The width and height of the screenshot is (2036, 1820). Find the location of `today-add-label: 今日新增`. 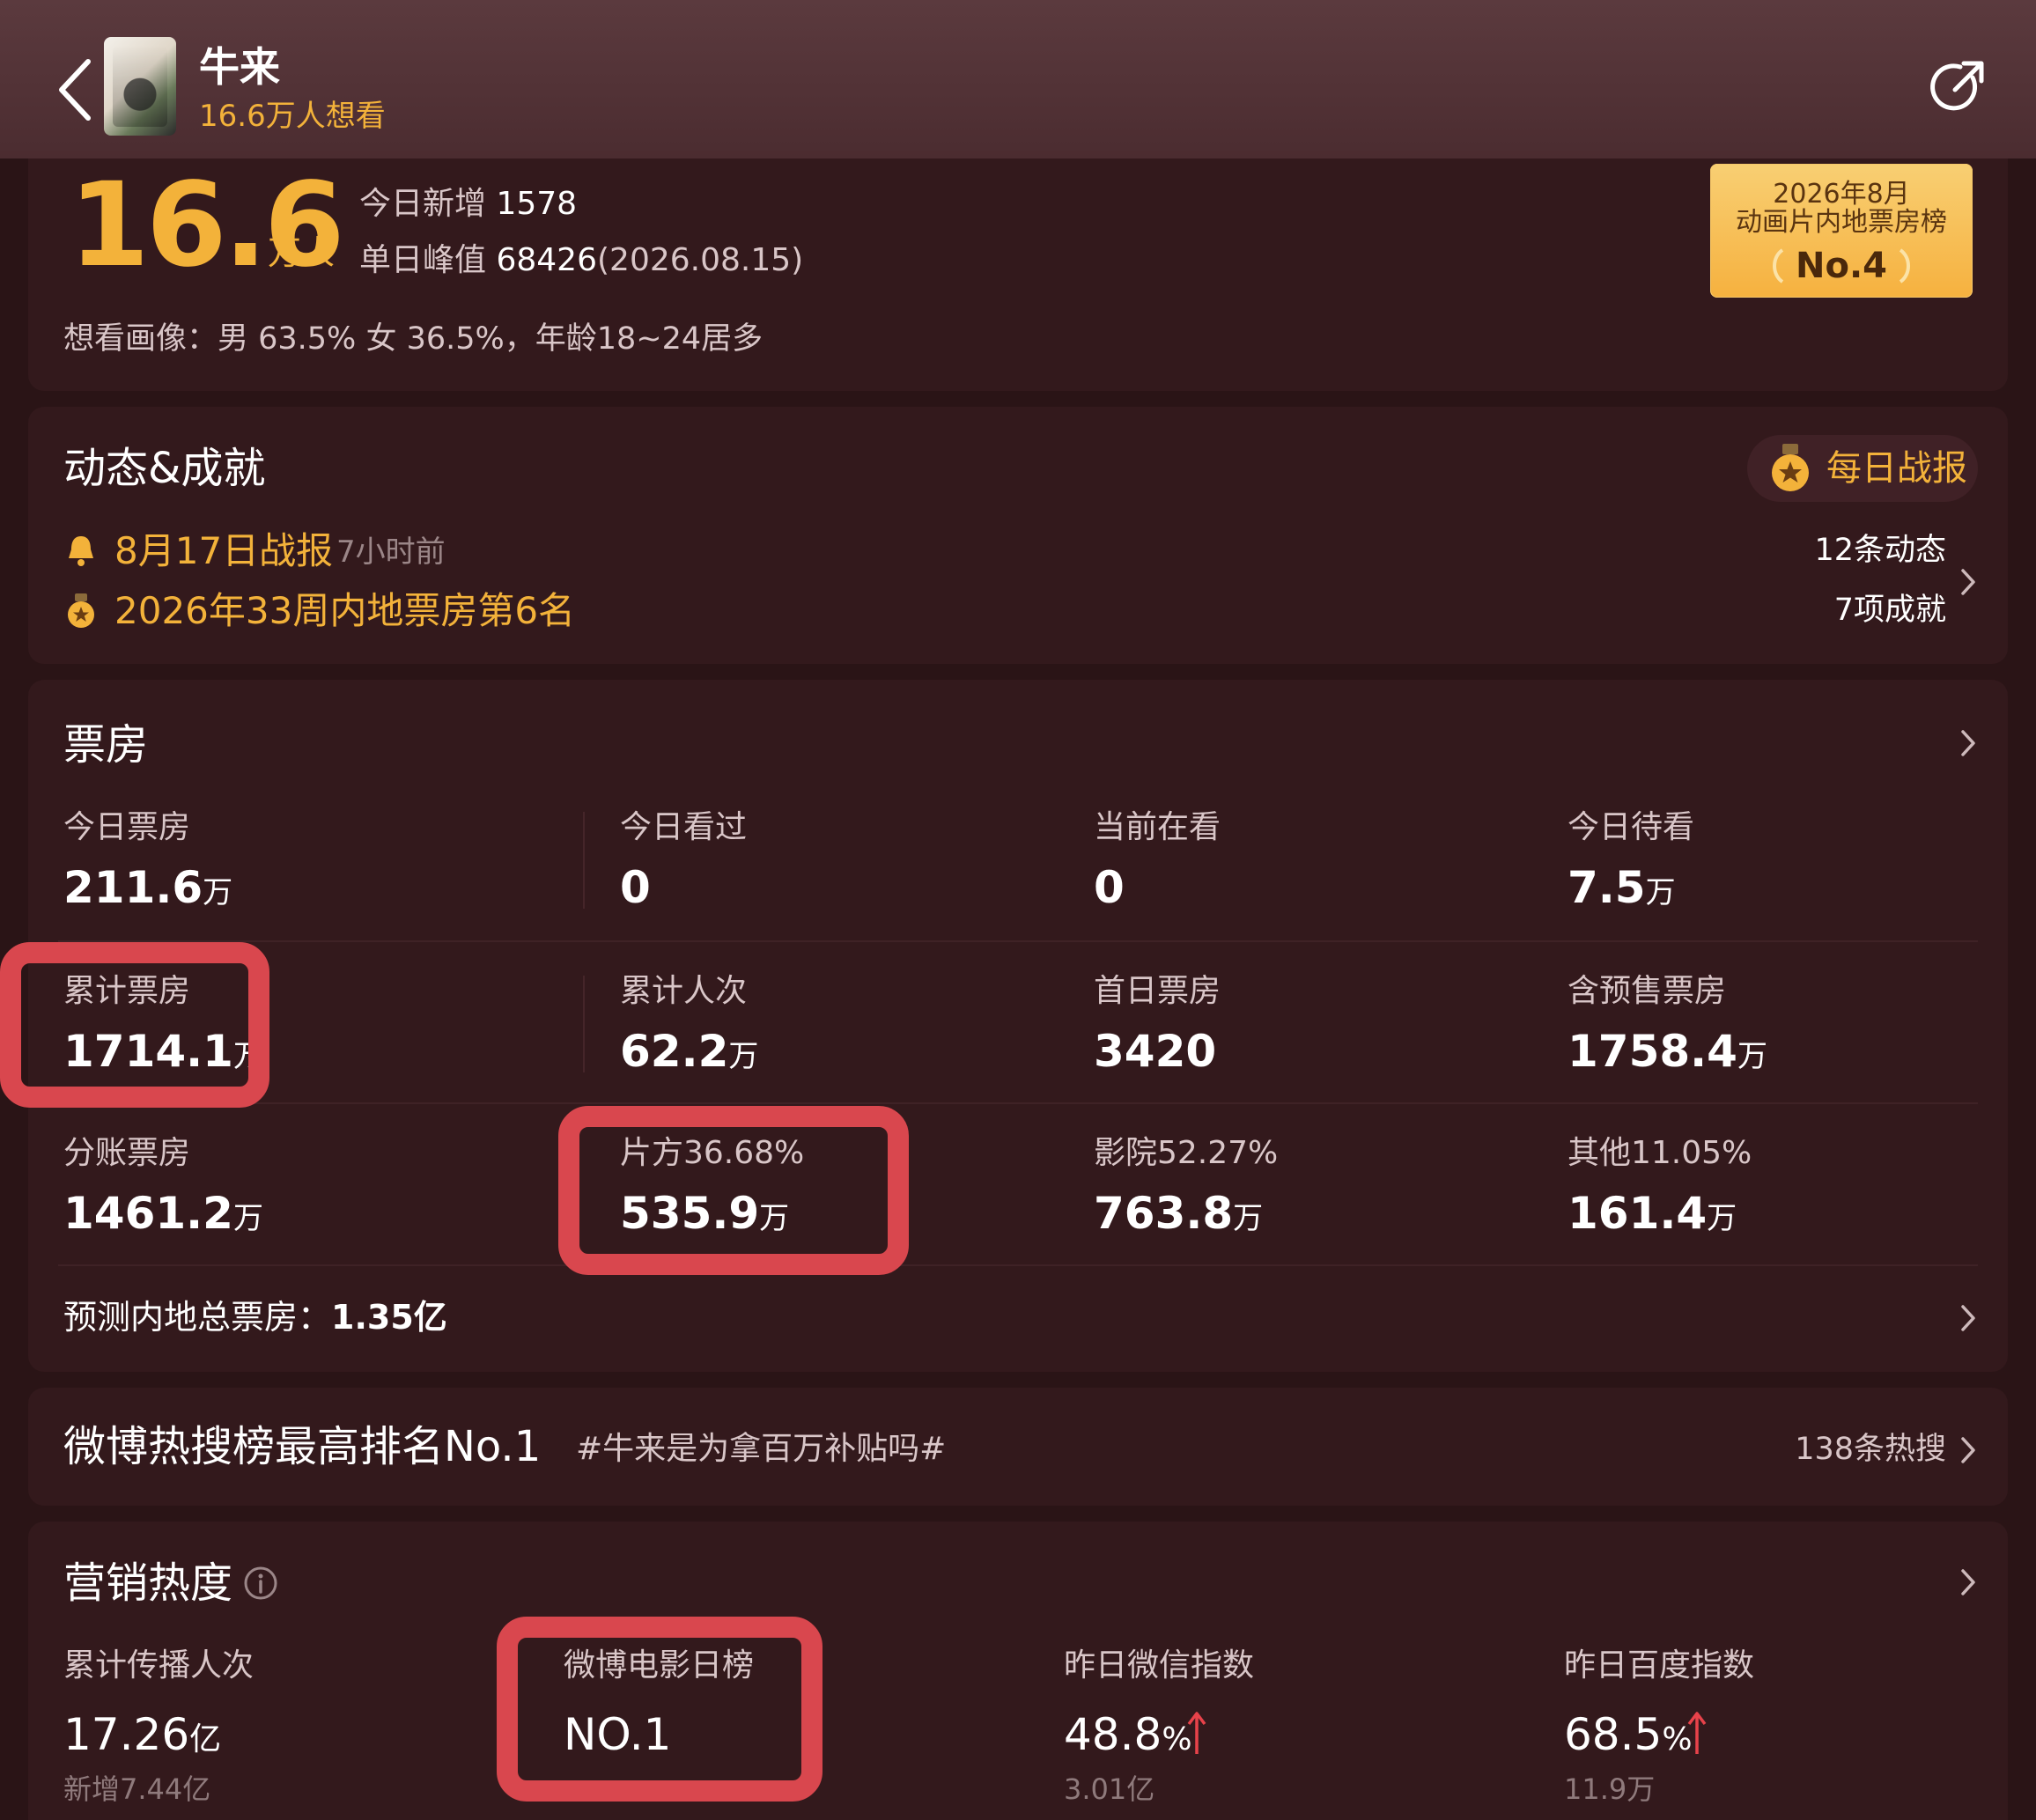

today-add-label: 今日新增 is located at coordinates (423, 204).